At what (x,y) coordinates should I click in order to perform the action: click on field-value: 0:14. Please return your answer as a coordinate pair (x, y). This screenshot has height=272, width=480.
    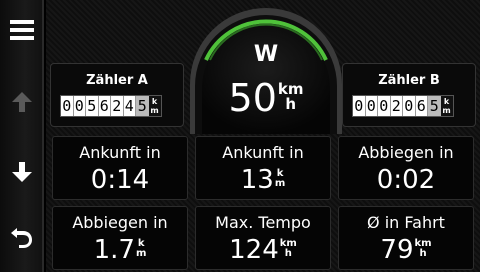
    Looking at the image, I should click on (120, 180).